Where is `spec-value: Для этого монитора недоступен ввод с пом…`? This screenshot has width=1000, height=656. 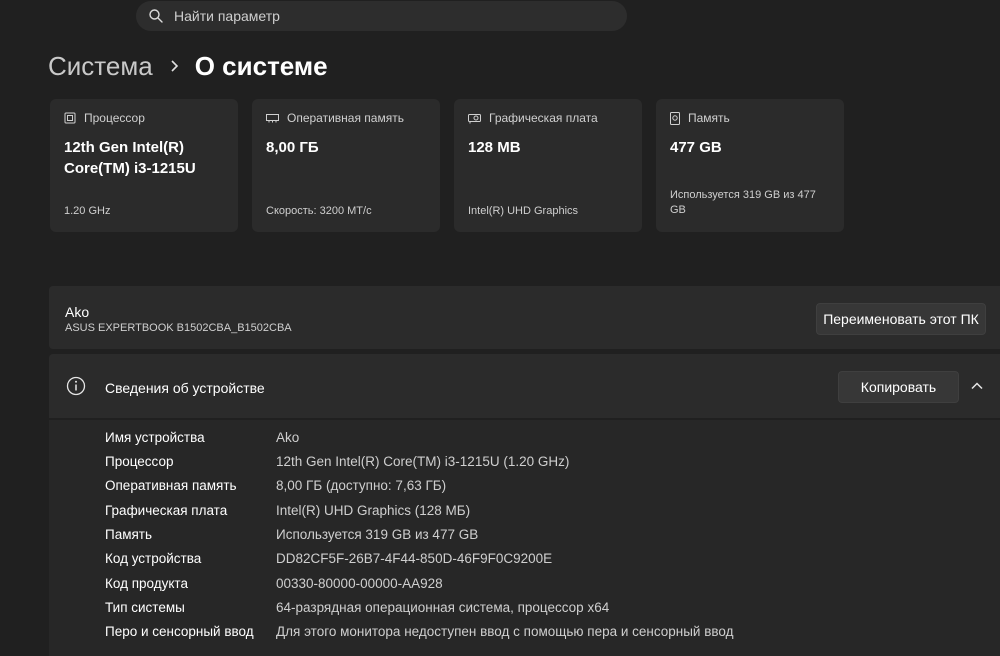 spec-value: Для этого монитора недоступен ввод с пом… is located at coordinates (505, 631).